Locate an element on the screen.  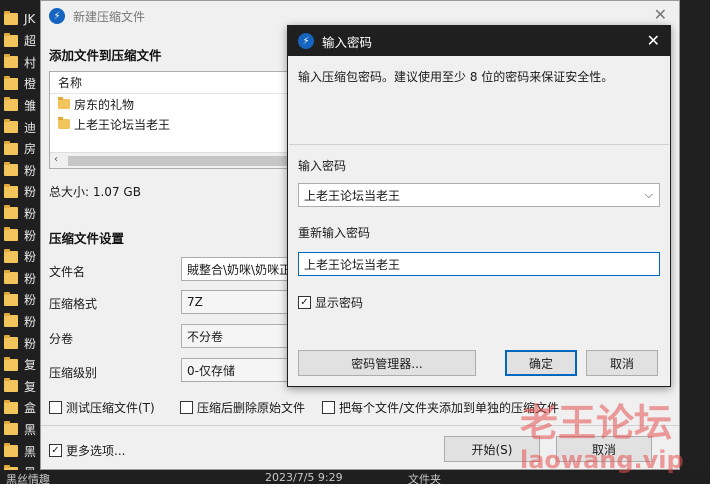
file-list-header: 名称 is located at coordinates (174, 83).